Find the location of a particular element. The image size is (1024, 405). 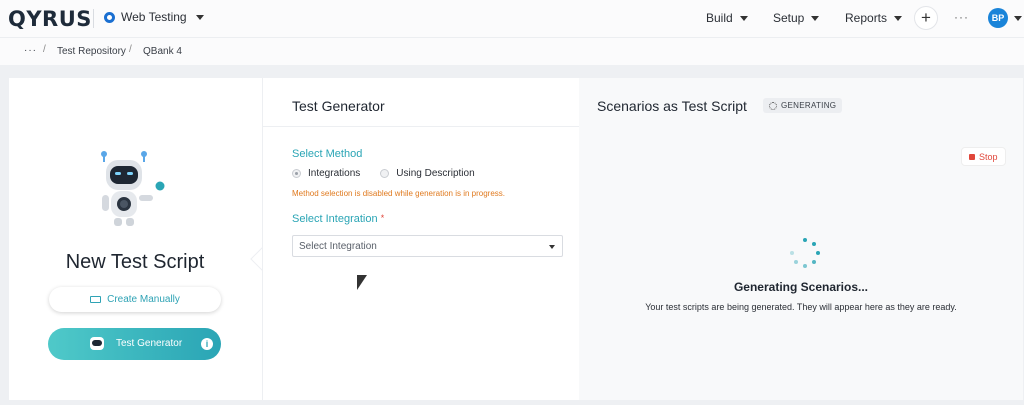

integration-select: Select Integration is located at coordinates (427, 246).